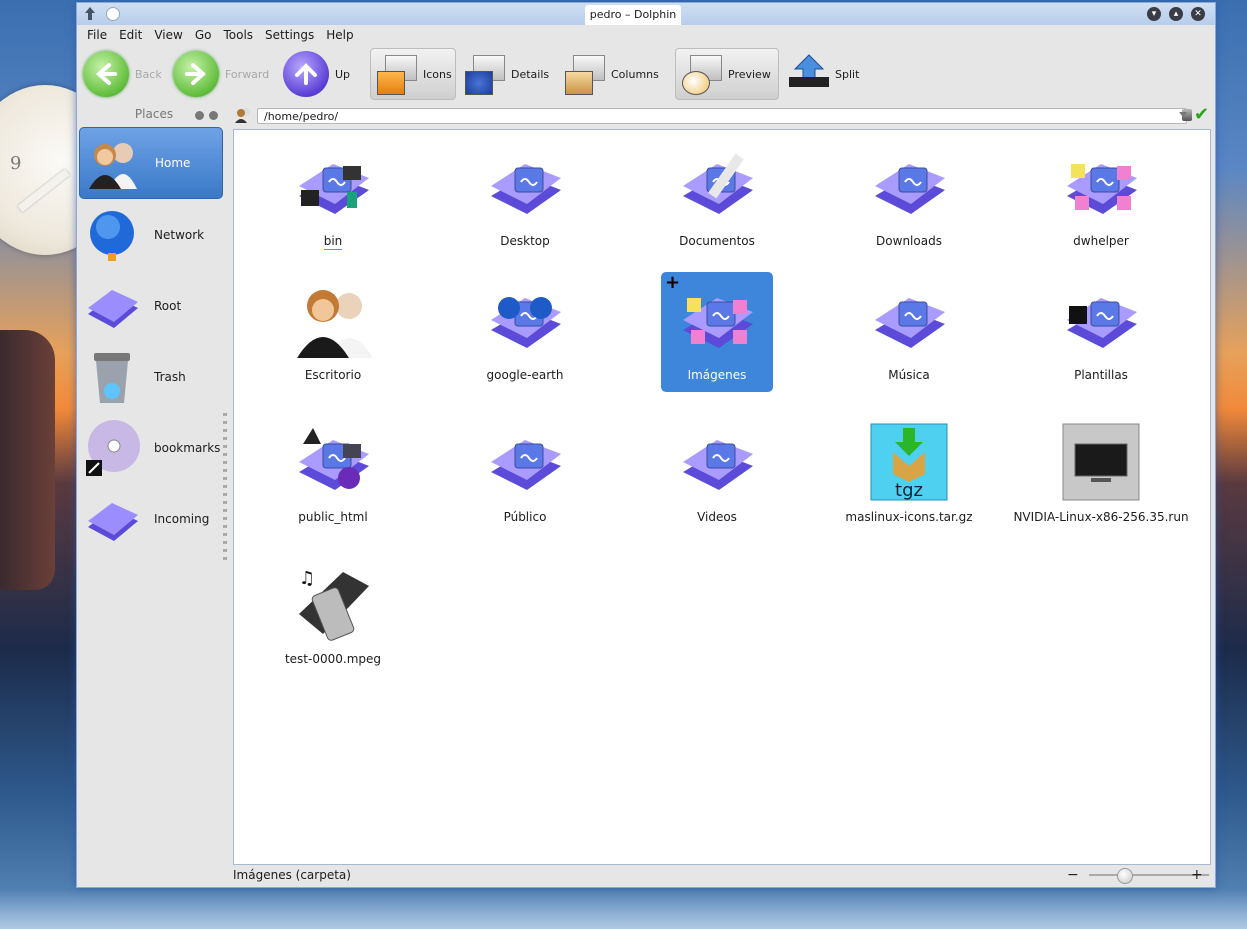 The image size is (1247, 929). I want to click on file-item: Plantillas, so click(1101, 332).